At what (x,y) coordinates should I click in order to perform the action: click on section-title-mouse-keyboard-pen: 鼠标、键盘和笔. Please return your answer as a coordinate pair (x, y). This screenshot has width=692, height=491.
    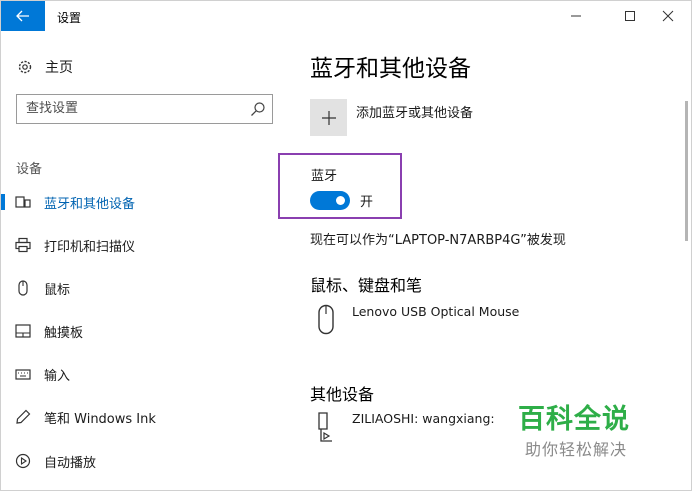
    Looking at the image, I should click on (366, 285).